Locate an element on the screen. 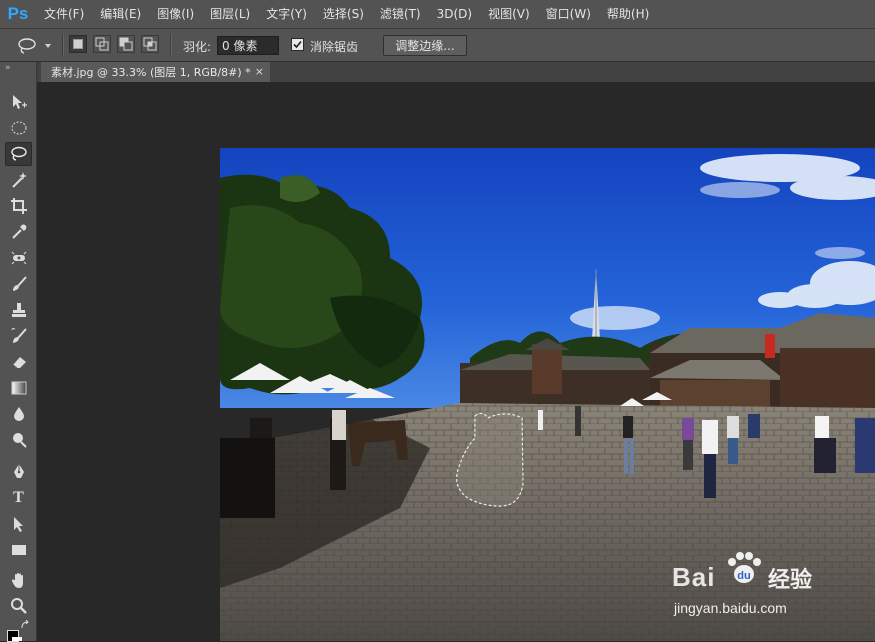 This screenshot has width=875, height=642. zoom-tool is located at coordinates (18, 606).